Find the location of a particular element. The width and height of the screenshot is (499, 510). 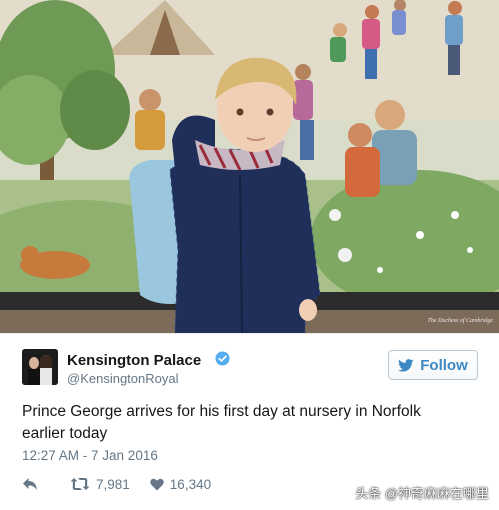

photo-credit: The Duchess of Cambridge is located at coordinates (460, 321).